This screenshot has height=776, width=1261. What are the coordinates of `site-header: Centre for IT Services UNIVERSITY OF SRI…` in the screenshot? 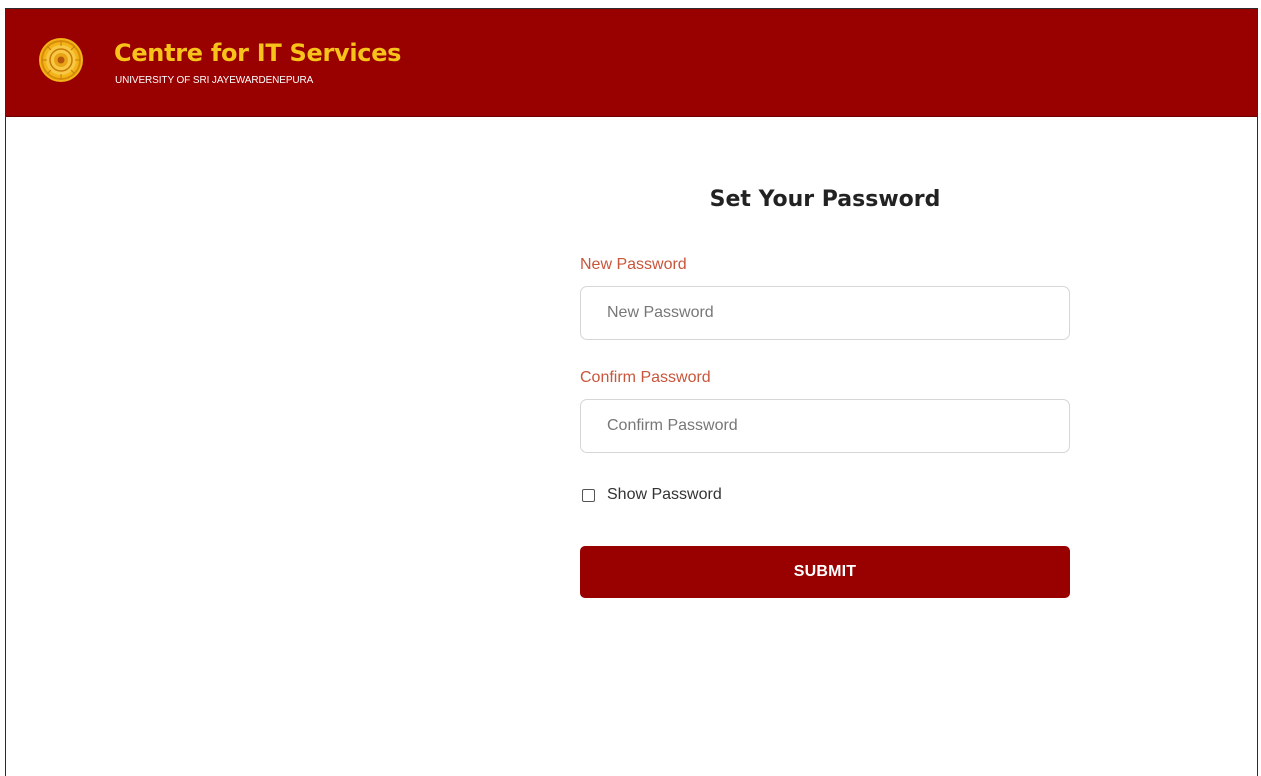 It's located at (631, 63).